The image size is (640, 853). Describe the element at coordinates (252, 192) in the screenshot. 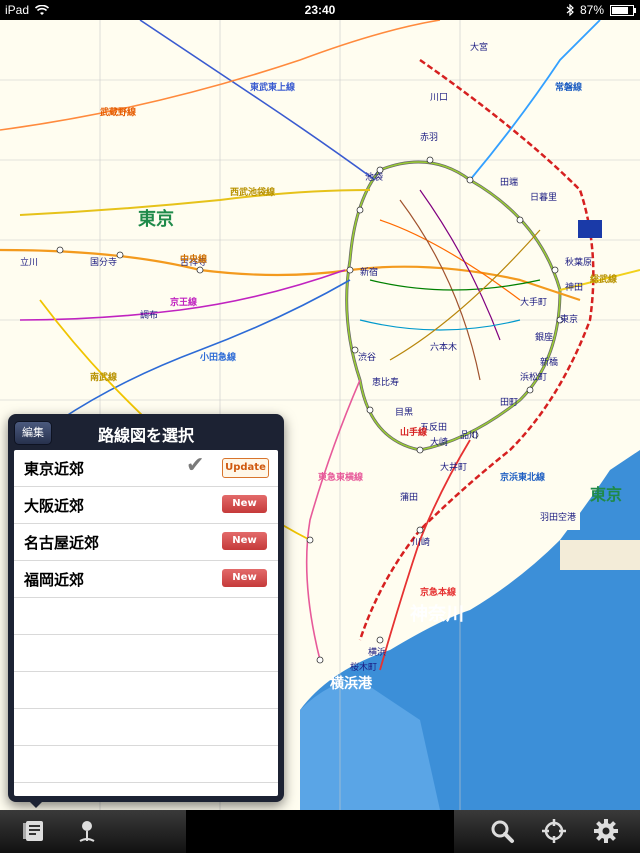

I see `map-label-seibu: 西武池袋線` at that location.